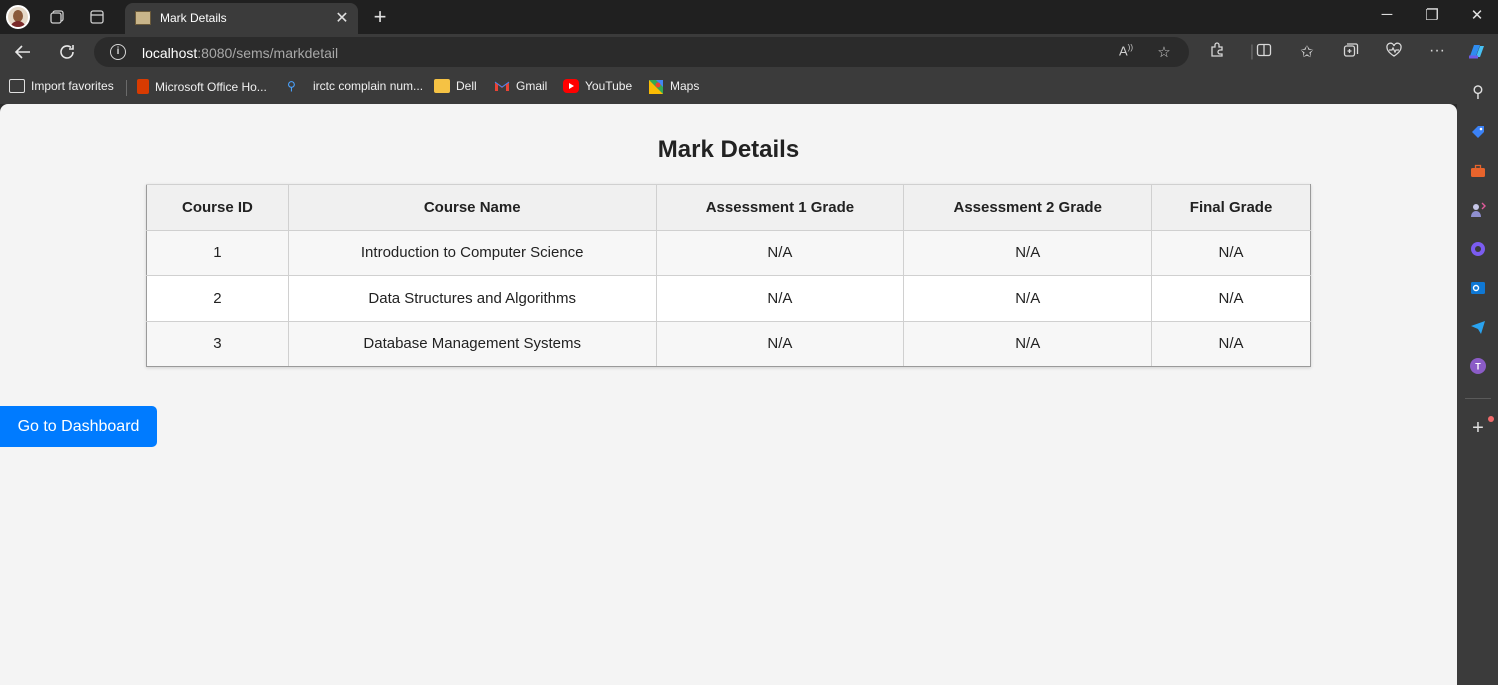 The width and height of the screenshot is (1498, 685). Describe the element at coordinates (97, 17) in the screenshot. I see `vertical-tabs-icon` at that location.